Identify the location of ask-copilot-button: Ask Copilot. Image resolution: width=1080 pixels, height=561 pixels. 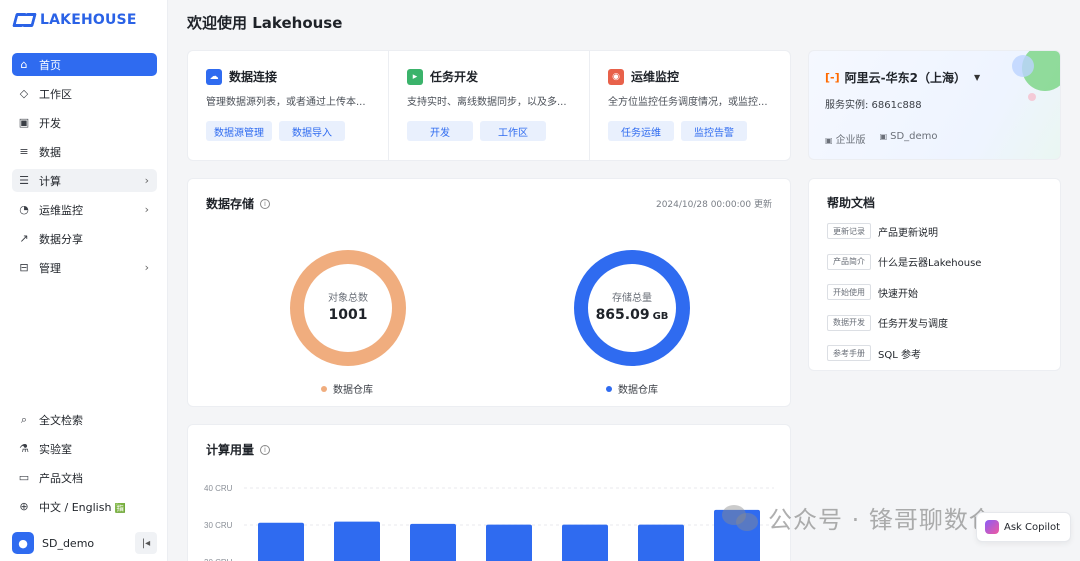
(1024, 527).